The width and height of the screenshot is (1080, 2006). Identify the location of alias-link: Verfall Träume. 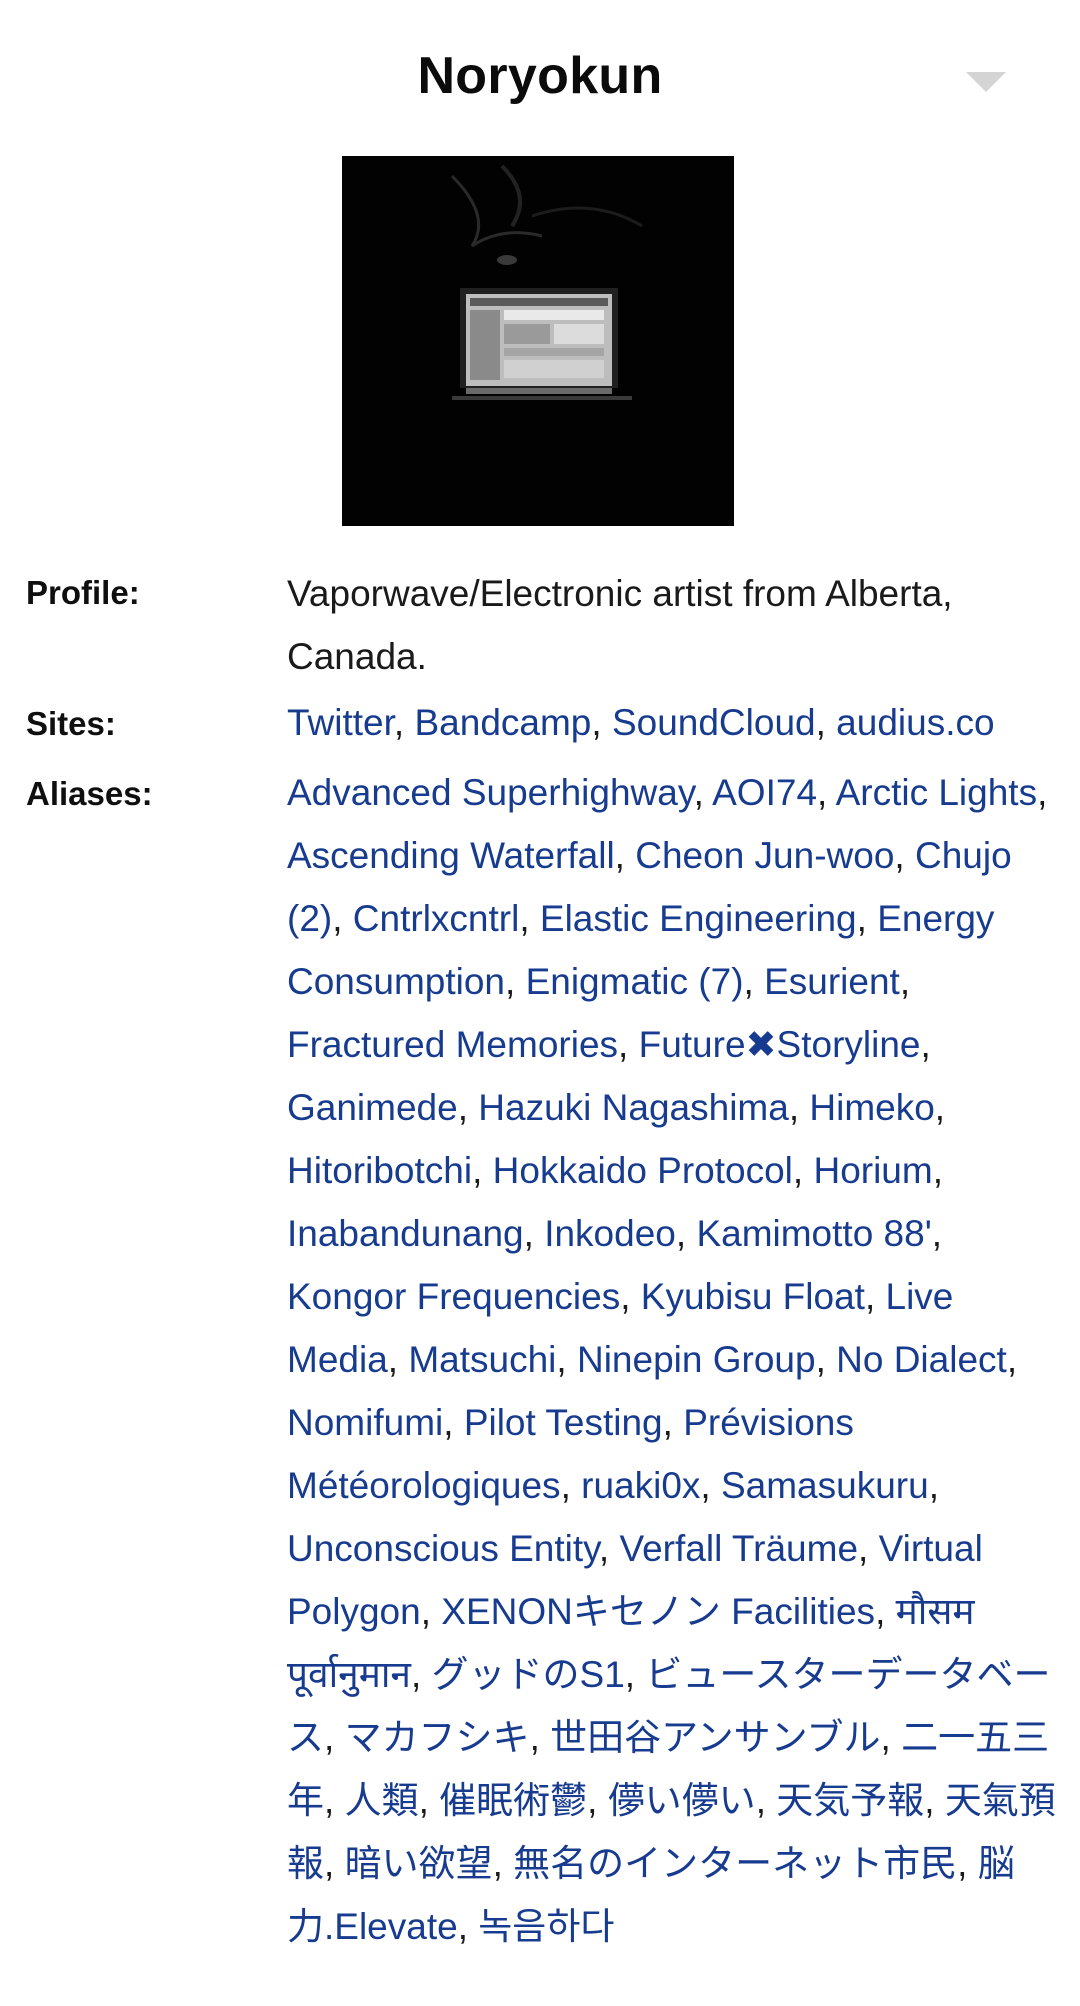
(738, 1548).